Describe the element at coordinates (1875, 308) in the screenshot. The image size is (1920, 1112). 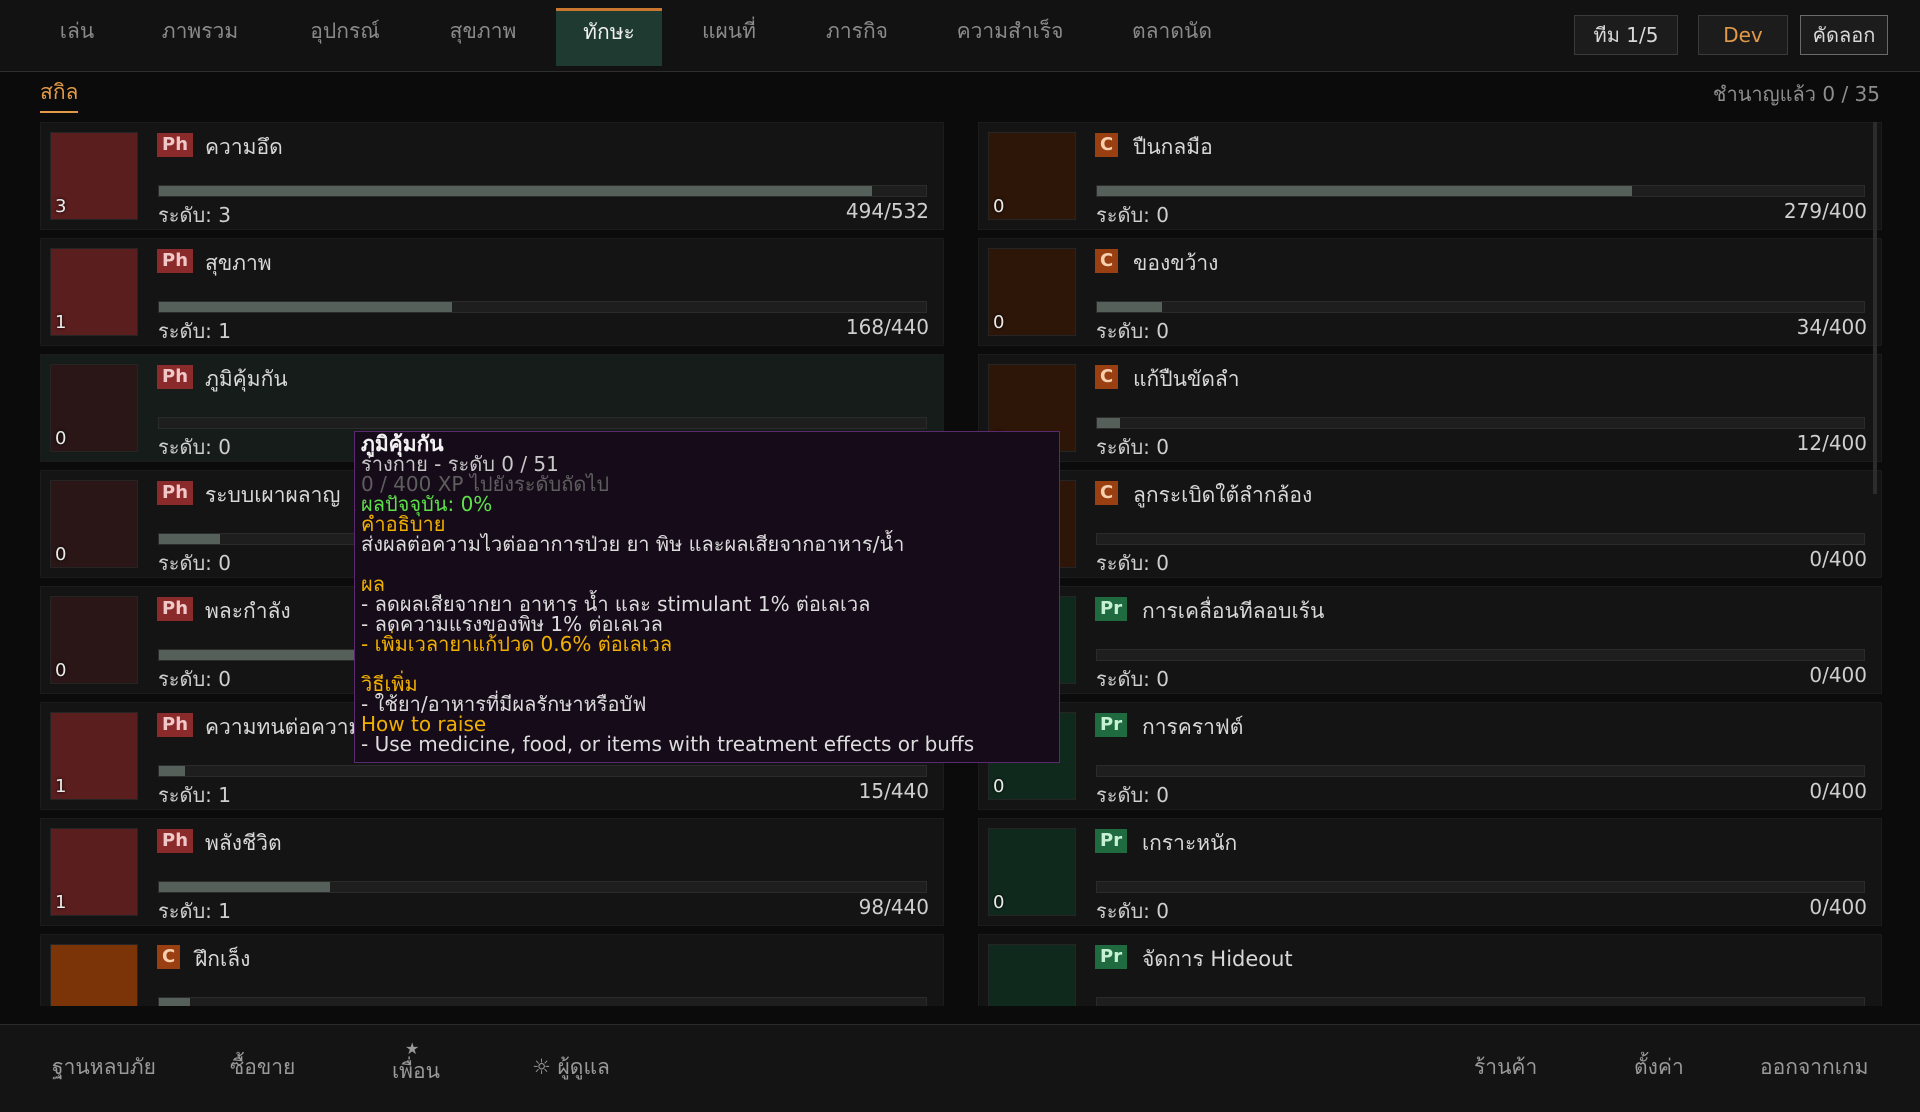
I see `scrollbar` at that location.